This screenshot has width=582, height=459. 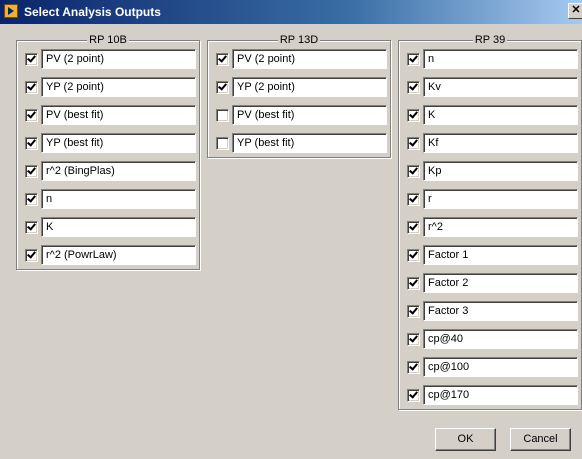 What do you see at coordinates (500, 255) in the screenshot?
I see `option-label-field: Factor 1` at bounding box center [500, 255].